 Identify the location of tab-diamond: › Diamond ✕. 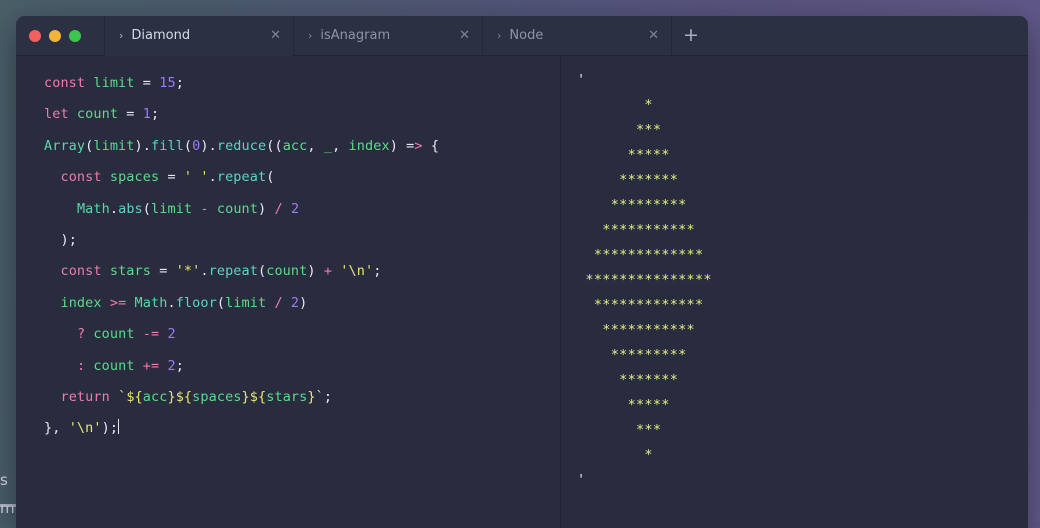
(199, 36).